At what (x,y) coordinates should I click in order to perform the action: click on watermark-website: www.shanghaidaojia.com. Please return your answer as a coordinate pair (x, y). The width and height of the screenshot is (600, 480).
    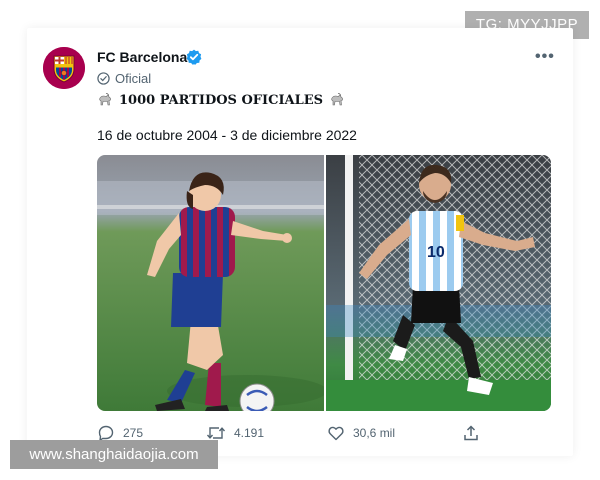
    Looking at the image, I should click on (114, 454).